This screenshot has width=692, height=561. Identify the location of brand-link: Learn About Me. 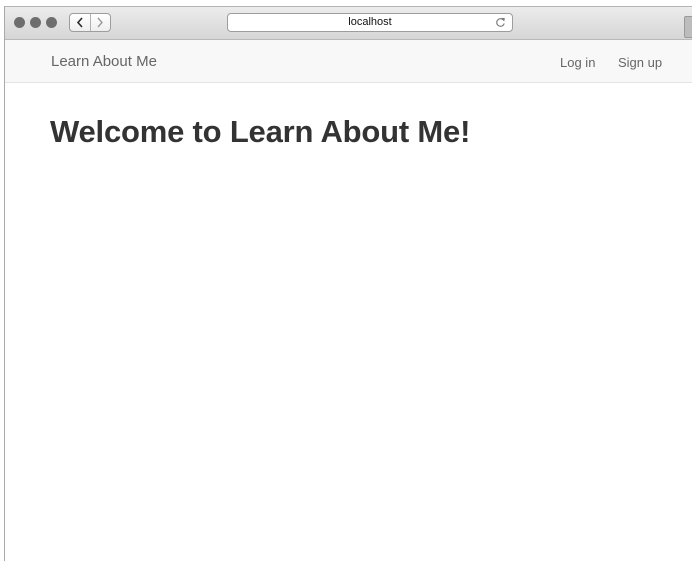
(104, 61).